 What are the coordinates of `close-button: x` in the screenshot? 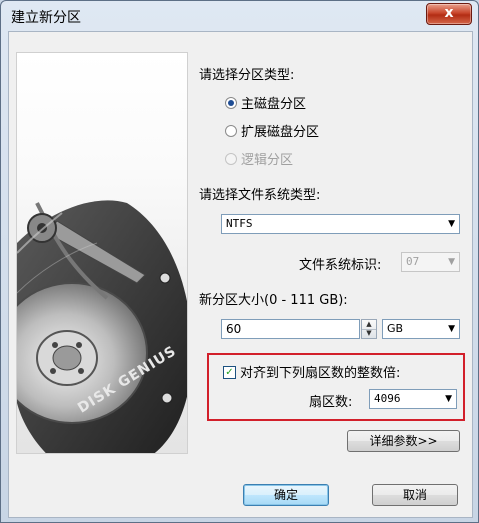 It's located at (449, 14).